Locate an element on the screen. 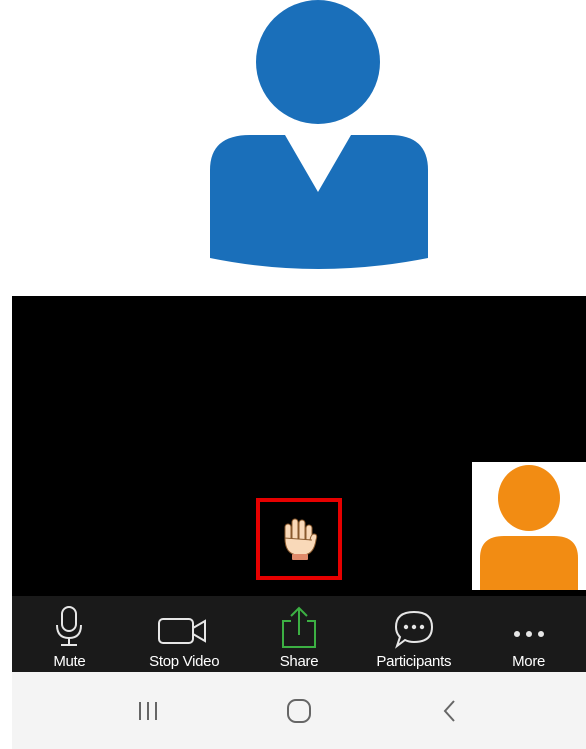  mute-button: Mute is located at coordinates (69, 634).